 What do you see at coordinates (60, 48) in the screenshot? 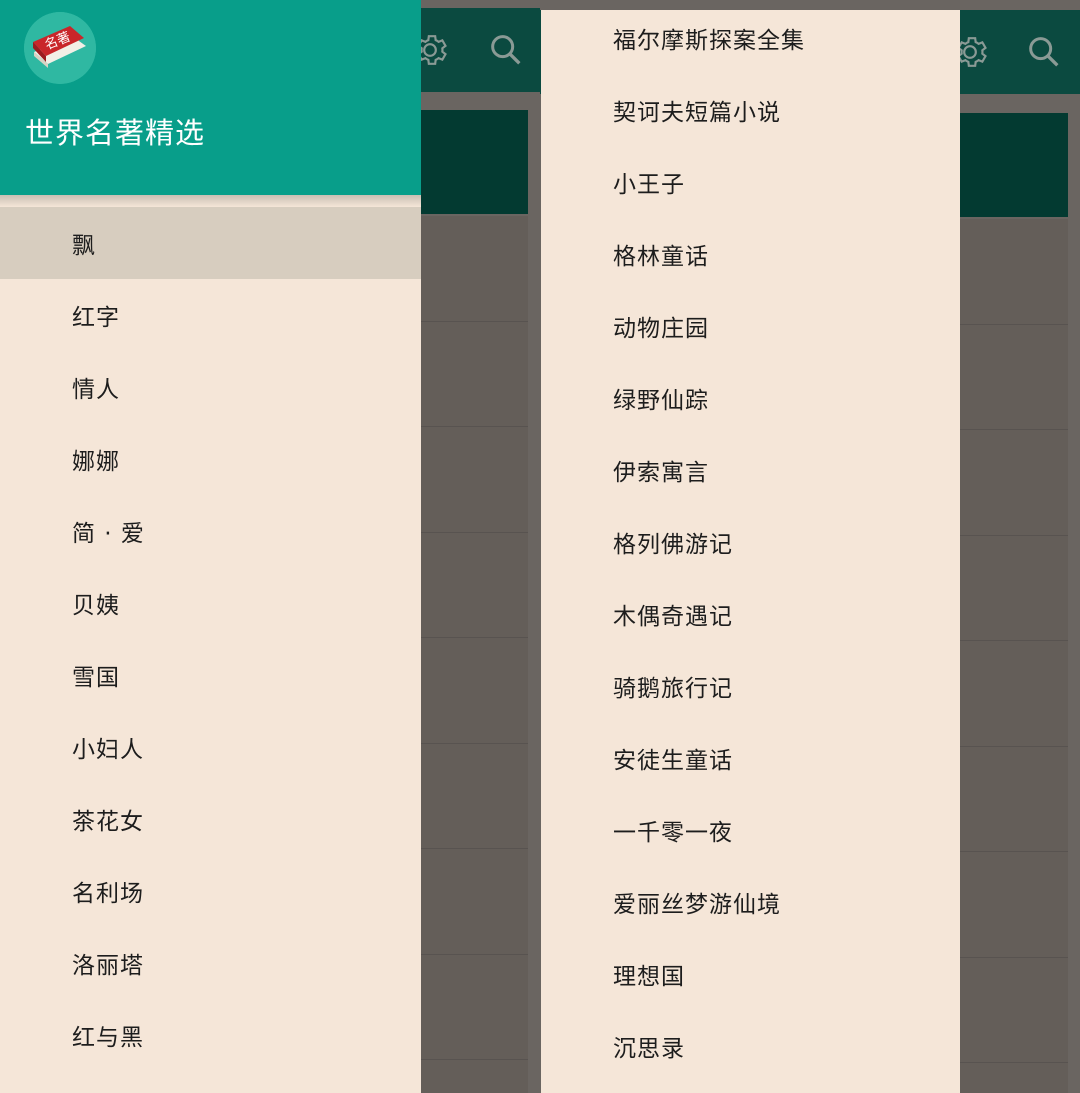
I see `book-icon: 名著` at bounding box center [60, 48].